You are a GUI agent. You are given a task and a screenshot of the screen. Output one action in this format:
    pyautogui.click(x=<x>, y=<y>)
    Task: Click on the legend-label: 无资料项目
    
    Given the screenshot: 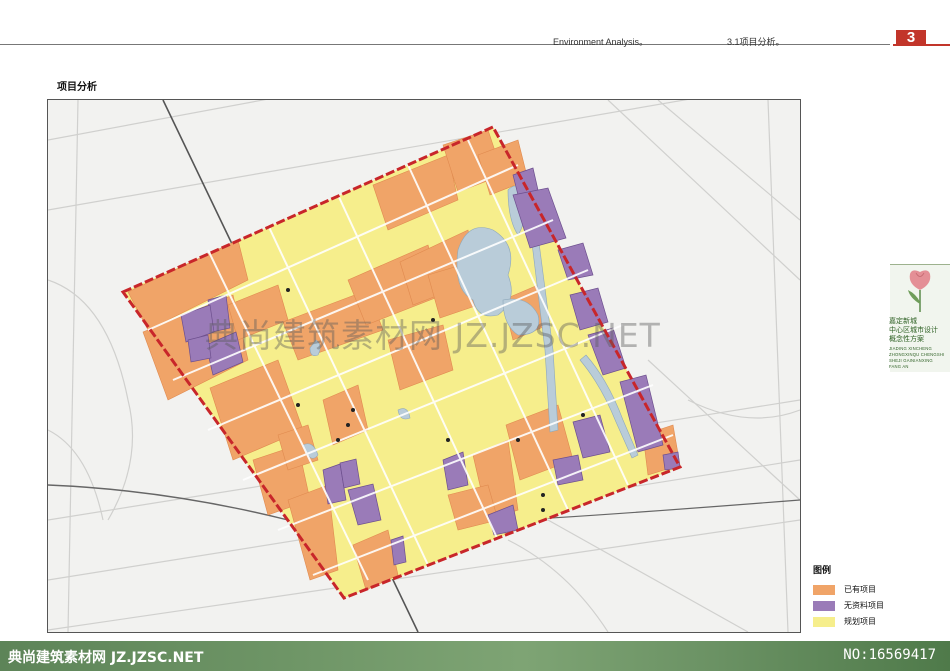 What is the action you would take?
    pyautogui.click(x=864, y=605)
    